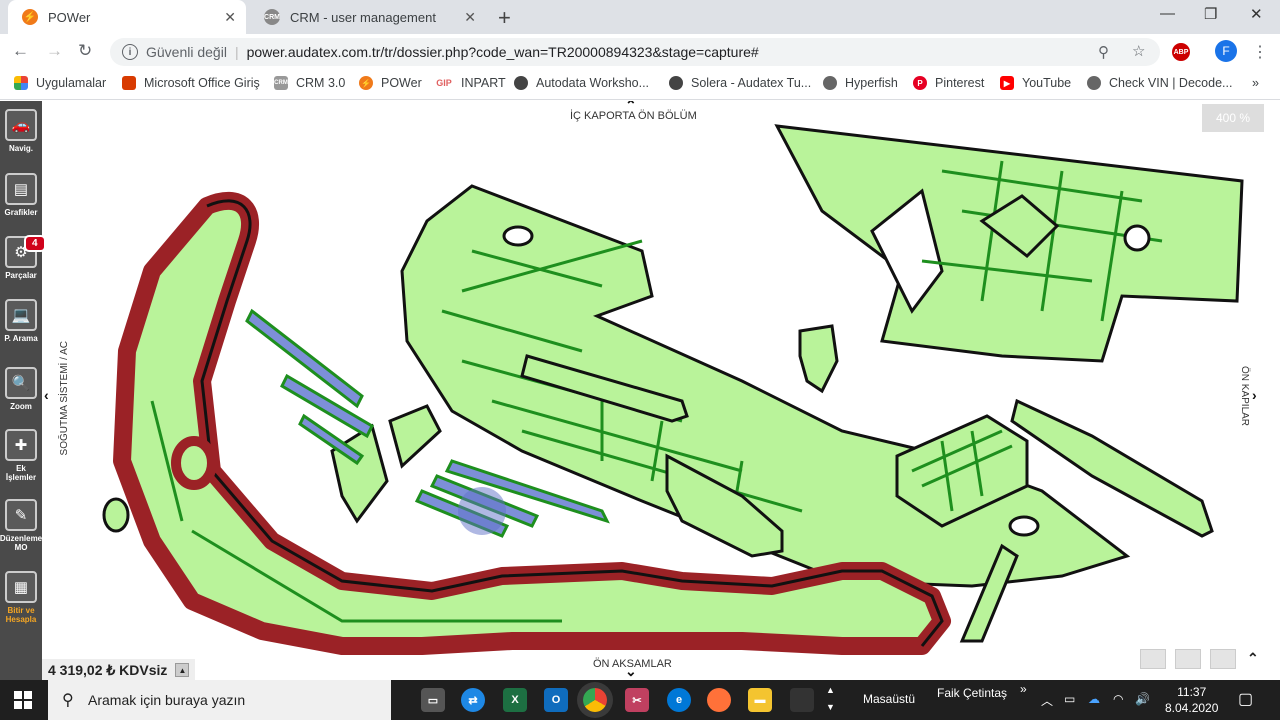 Image resolution: width=1280 pixels, height=720 pixels. Describe the element at coordinates (21, 515) in the screenshot. I see `pencil-icon: ✎` at that location.